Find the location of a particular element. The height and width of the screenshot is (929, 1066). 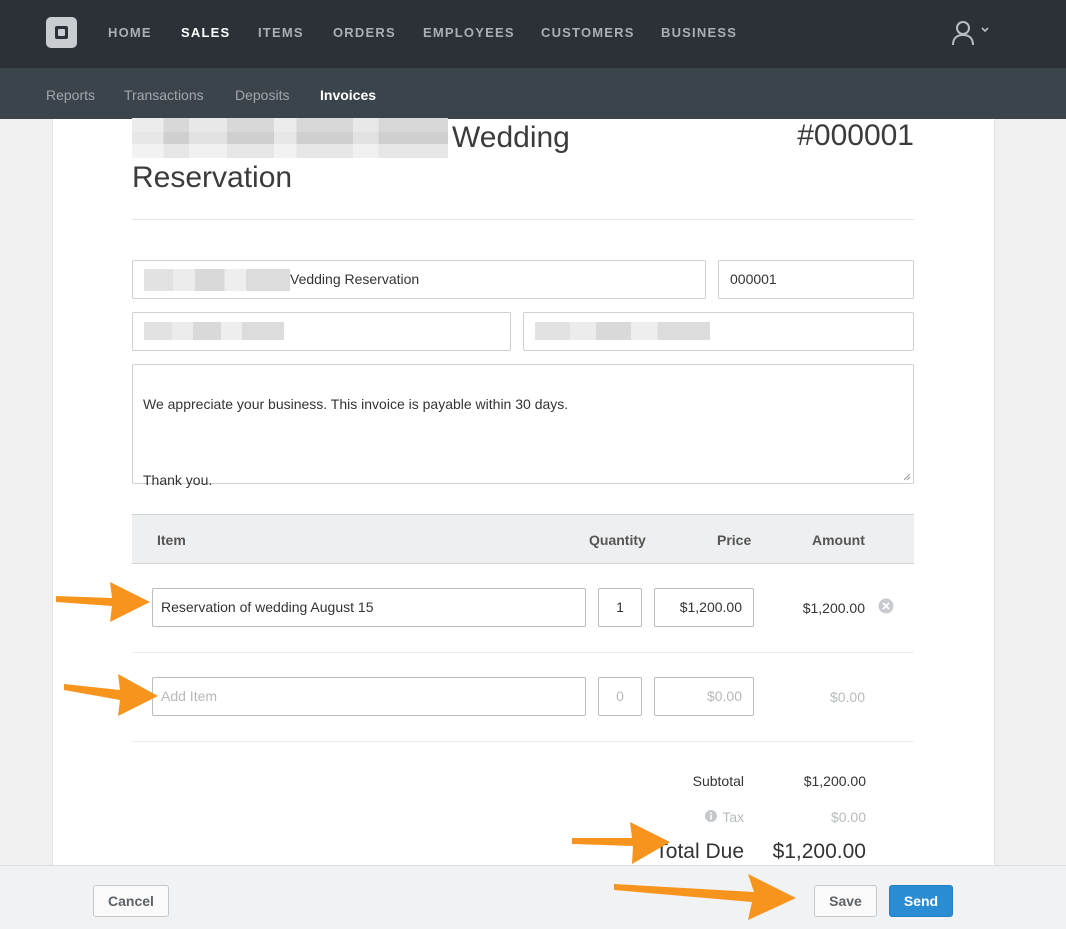

add-item-input: Add Item is located at coordinates (369, 696).